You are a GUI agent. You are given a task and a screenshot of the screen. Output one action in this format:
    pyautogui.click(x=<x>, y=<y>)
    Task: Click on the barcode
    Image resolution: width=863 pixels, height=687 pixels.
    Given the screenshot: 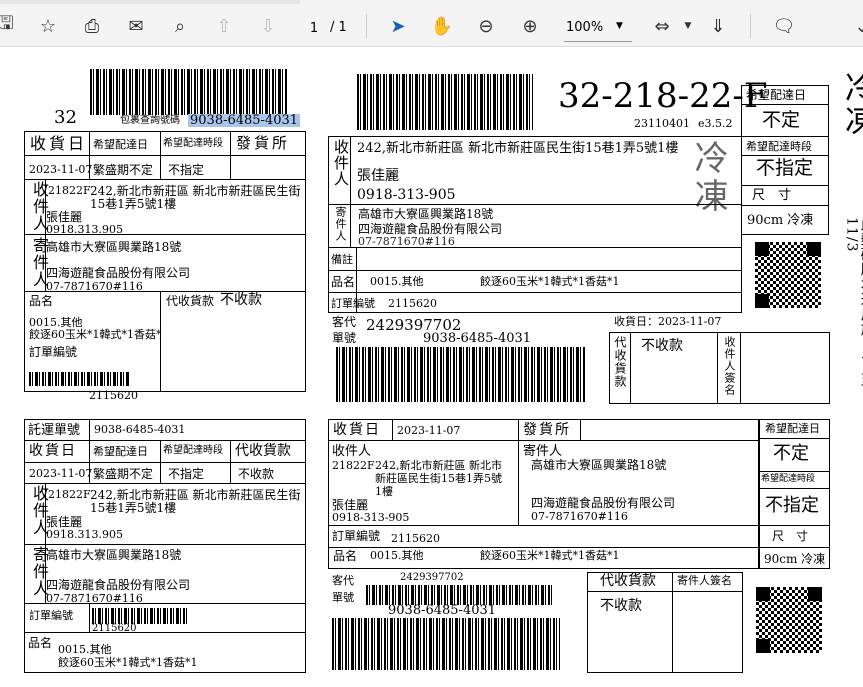 What is the action you would take?
    pyautogui.click(x=445, y=102)
    